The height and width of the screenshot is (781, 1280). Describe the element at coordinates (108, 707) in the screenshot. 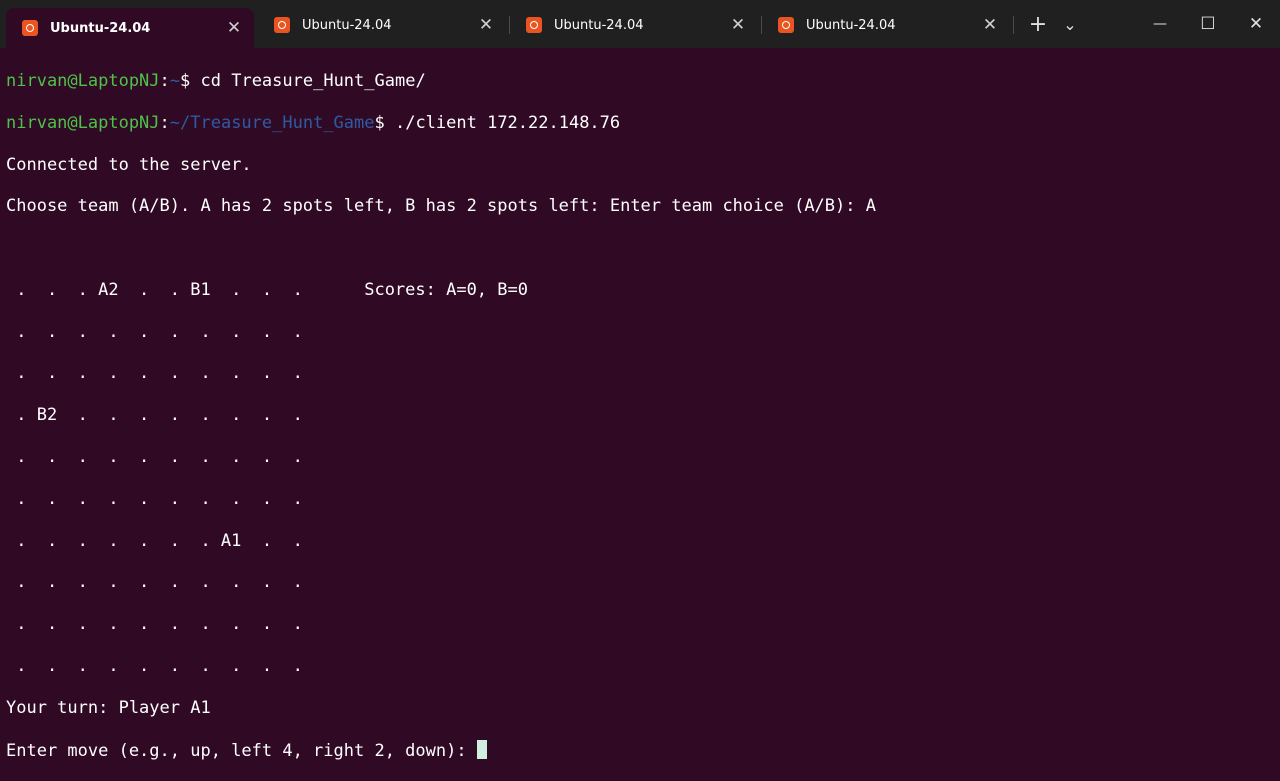

I see `output-turn: Your turn: Player A1` at that location.